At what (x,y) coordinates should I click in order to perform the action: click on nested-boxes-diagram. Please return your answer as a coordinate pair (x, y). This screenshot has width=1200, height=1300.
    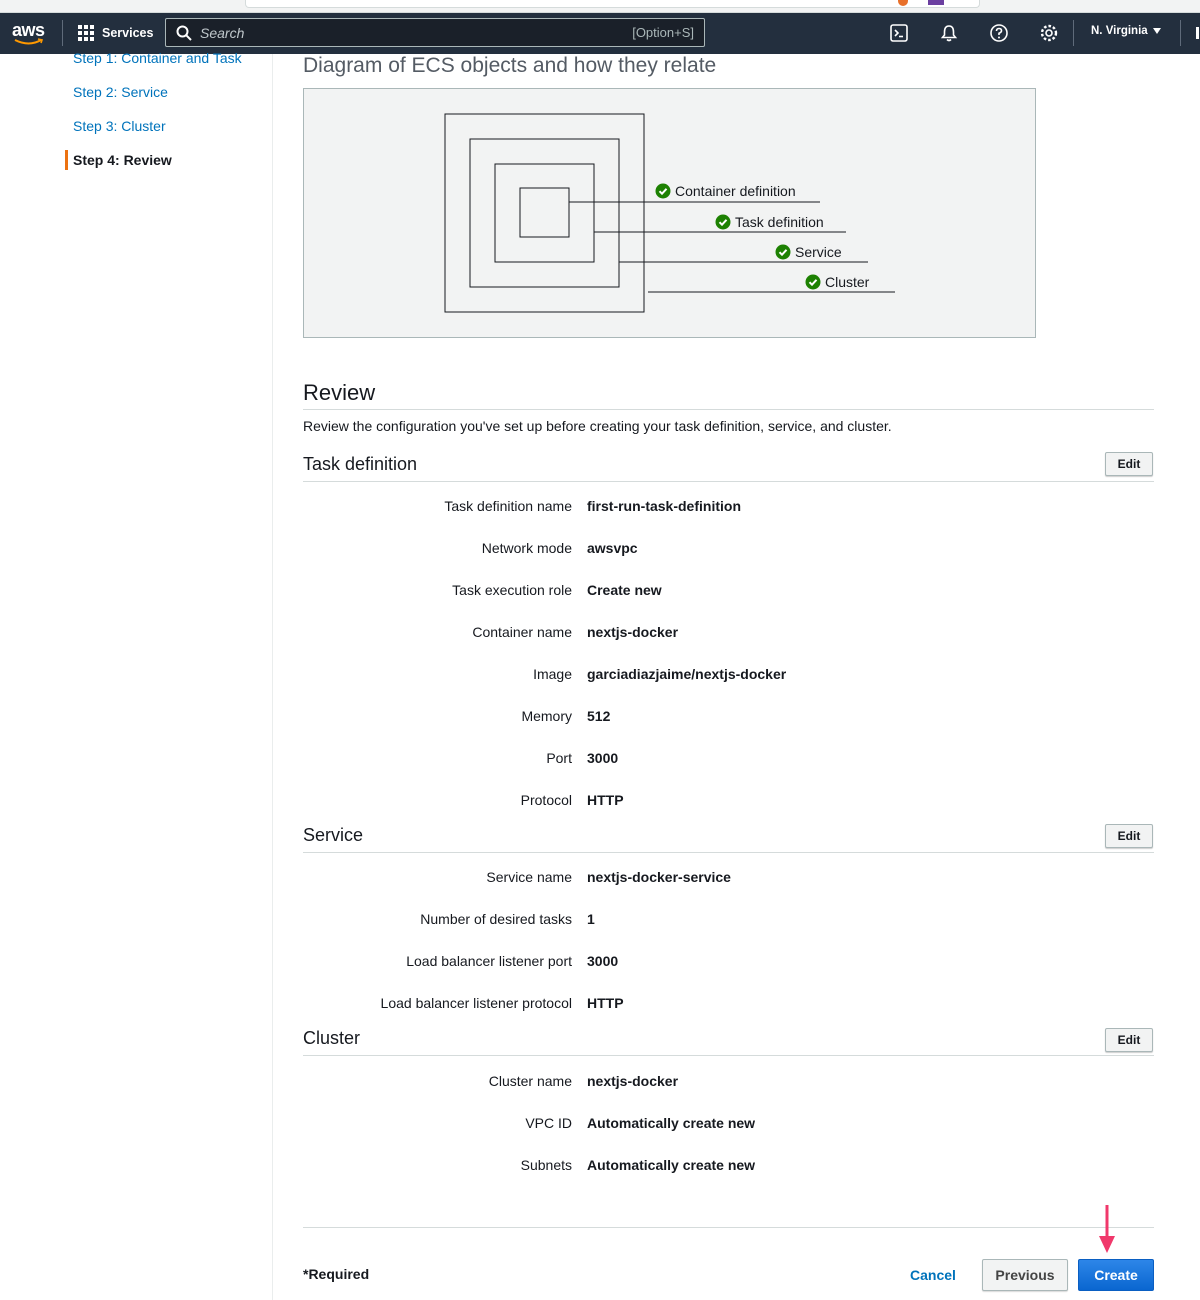
    Looking at the image, I should click on (669, 213).